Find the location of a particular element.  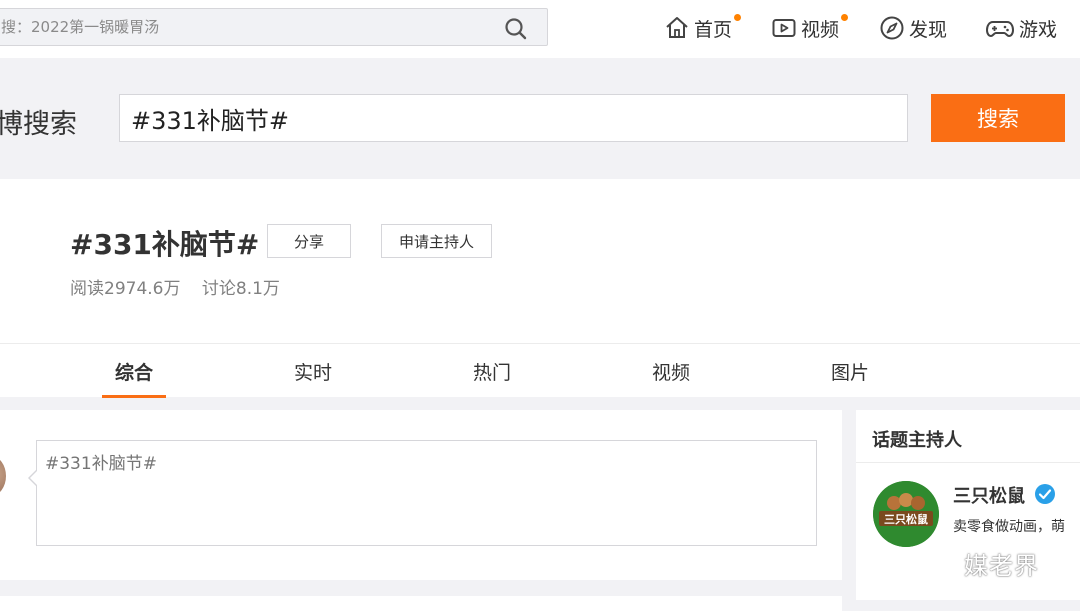

search-button: 搜索 is located at coordinates (998, 118).